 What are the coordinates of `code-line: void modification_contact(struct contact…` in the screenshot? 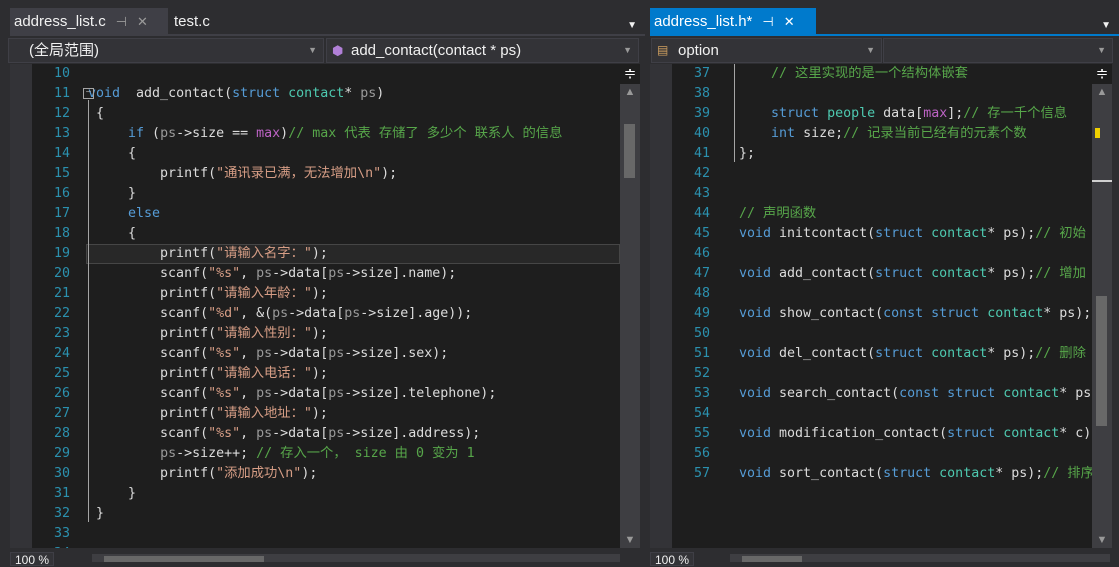 It's located at (915, 434).